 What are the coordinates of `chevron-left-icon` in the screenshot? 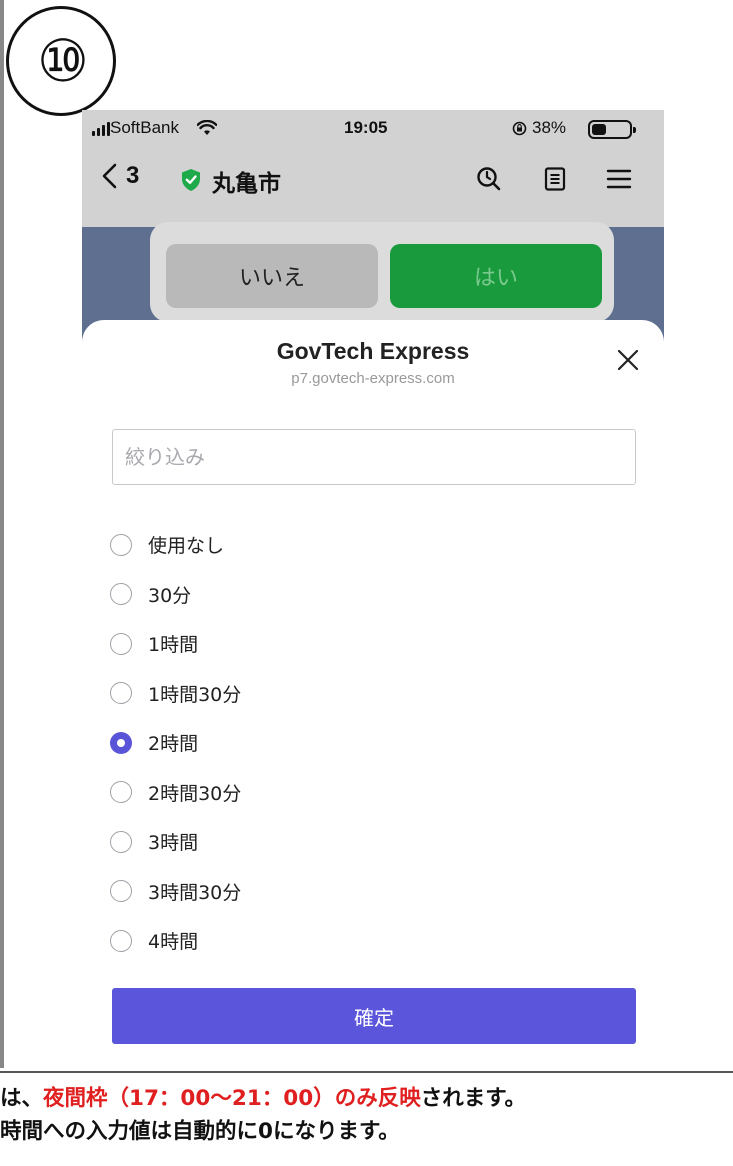 It's located at (109, 176).